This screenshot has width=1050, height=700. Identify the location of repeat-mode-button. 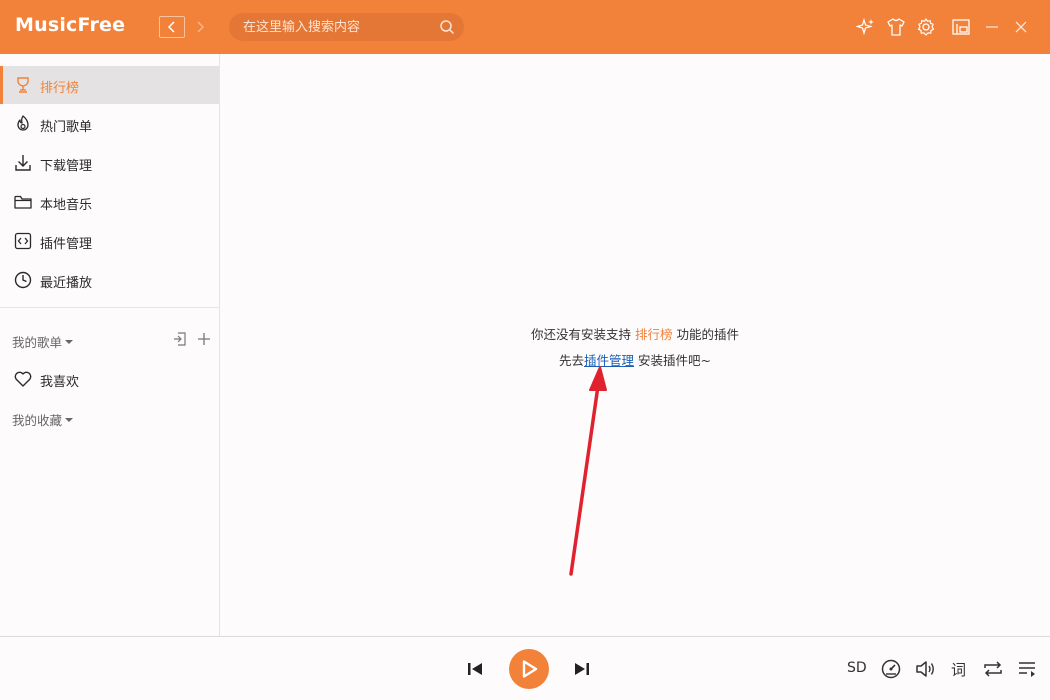
(993, 669).